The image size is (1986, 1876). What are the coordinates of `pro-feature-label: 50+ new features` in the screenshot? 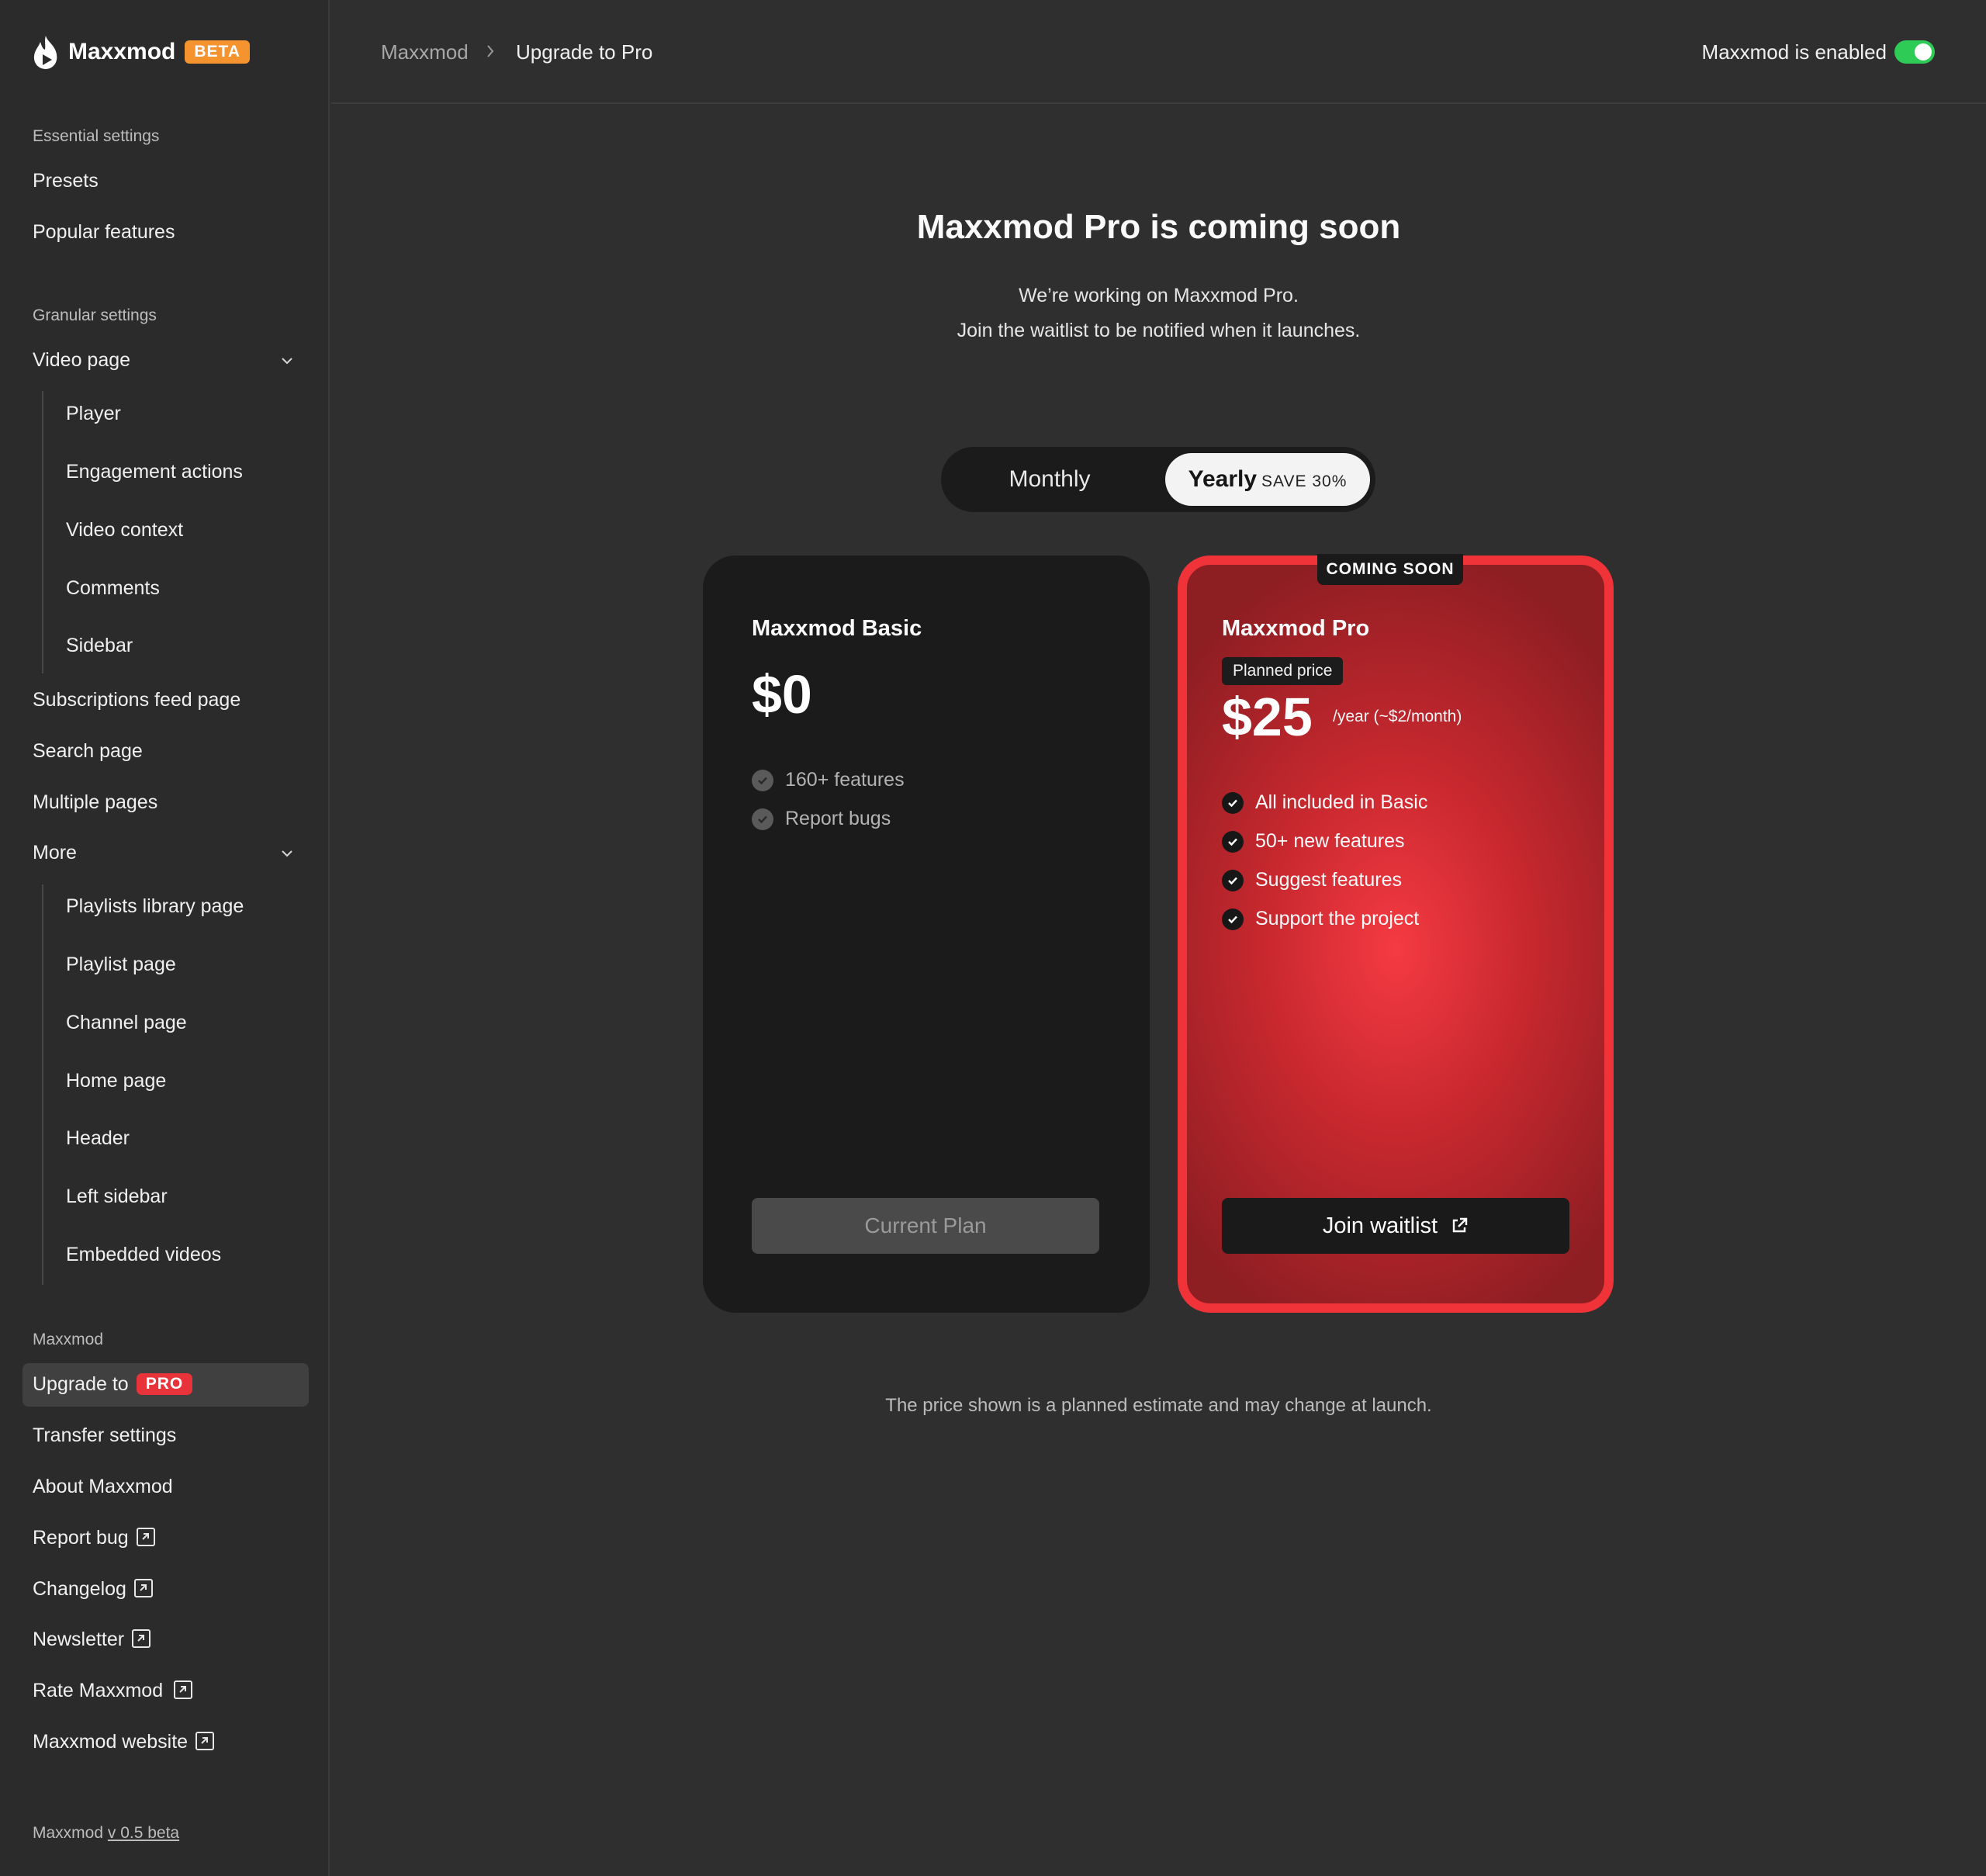 It's located at (1330, 841).